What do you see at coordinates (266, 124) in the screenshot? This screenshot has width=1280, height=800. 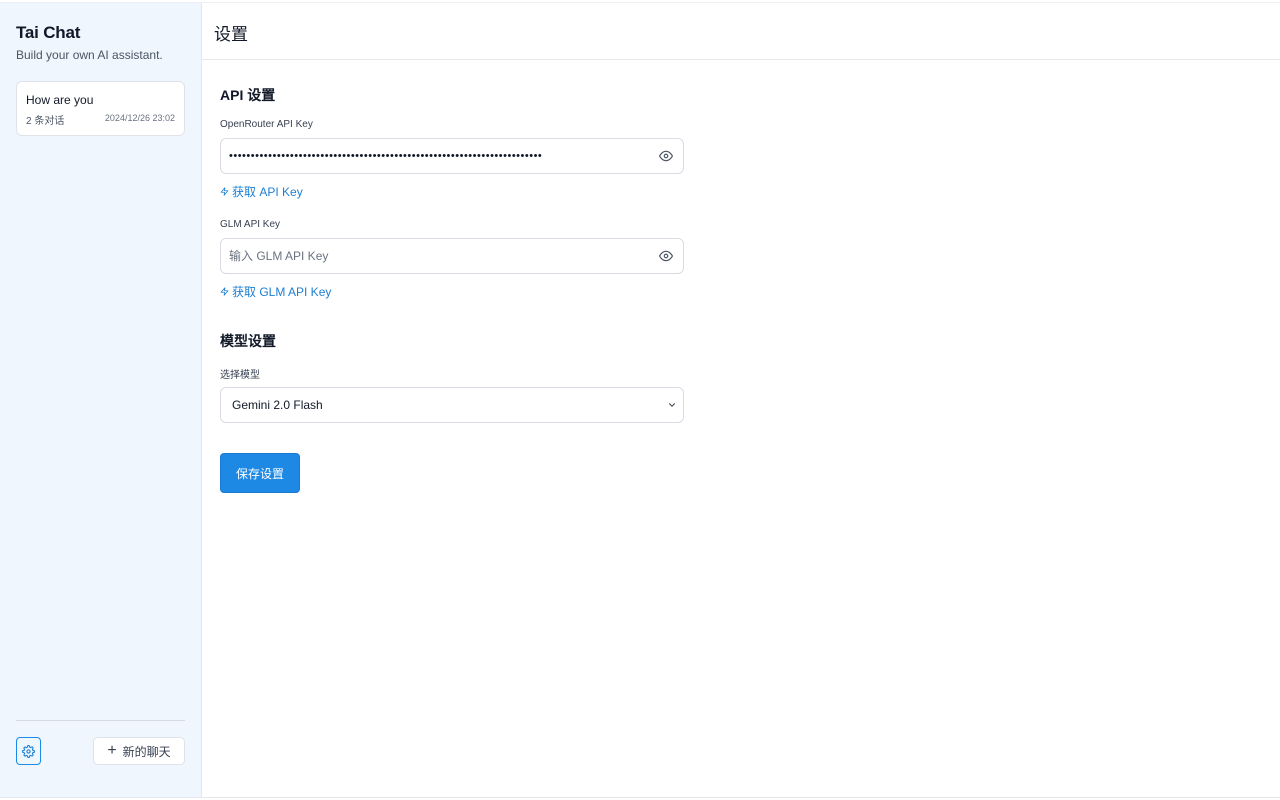 I see `openrouter-label: OpenRouter API Key` at bounding box center [266, 124].